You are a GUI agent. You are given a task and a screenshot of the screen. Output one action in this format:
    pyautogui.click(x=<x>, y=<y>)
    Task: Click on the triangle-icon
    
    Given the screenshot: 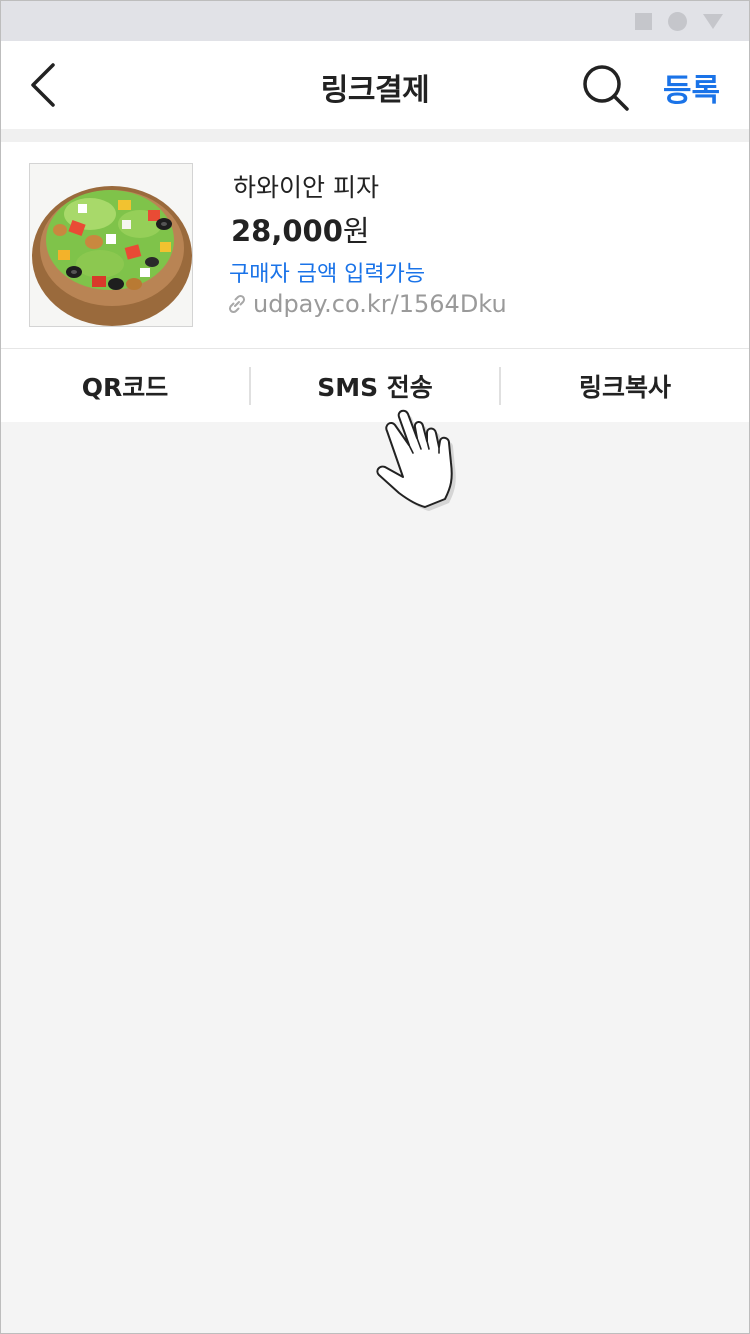 What is the action you would take?
    pyautogui.click(x=713, y=21)
    